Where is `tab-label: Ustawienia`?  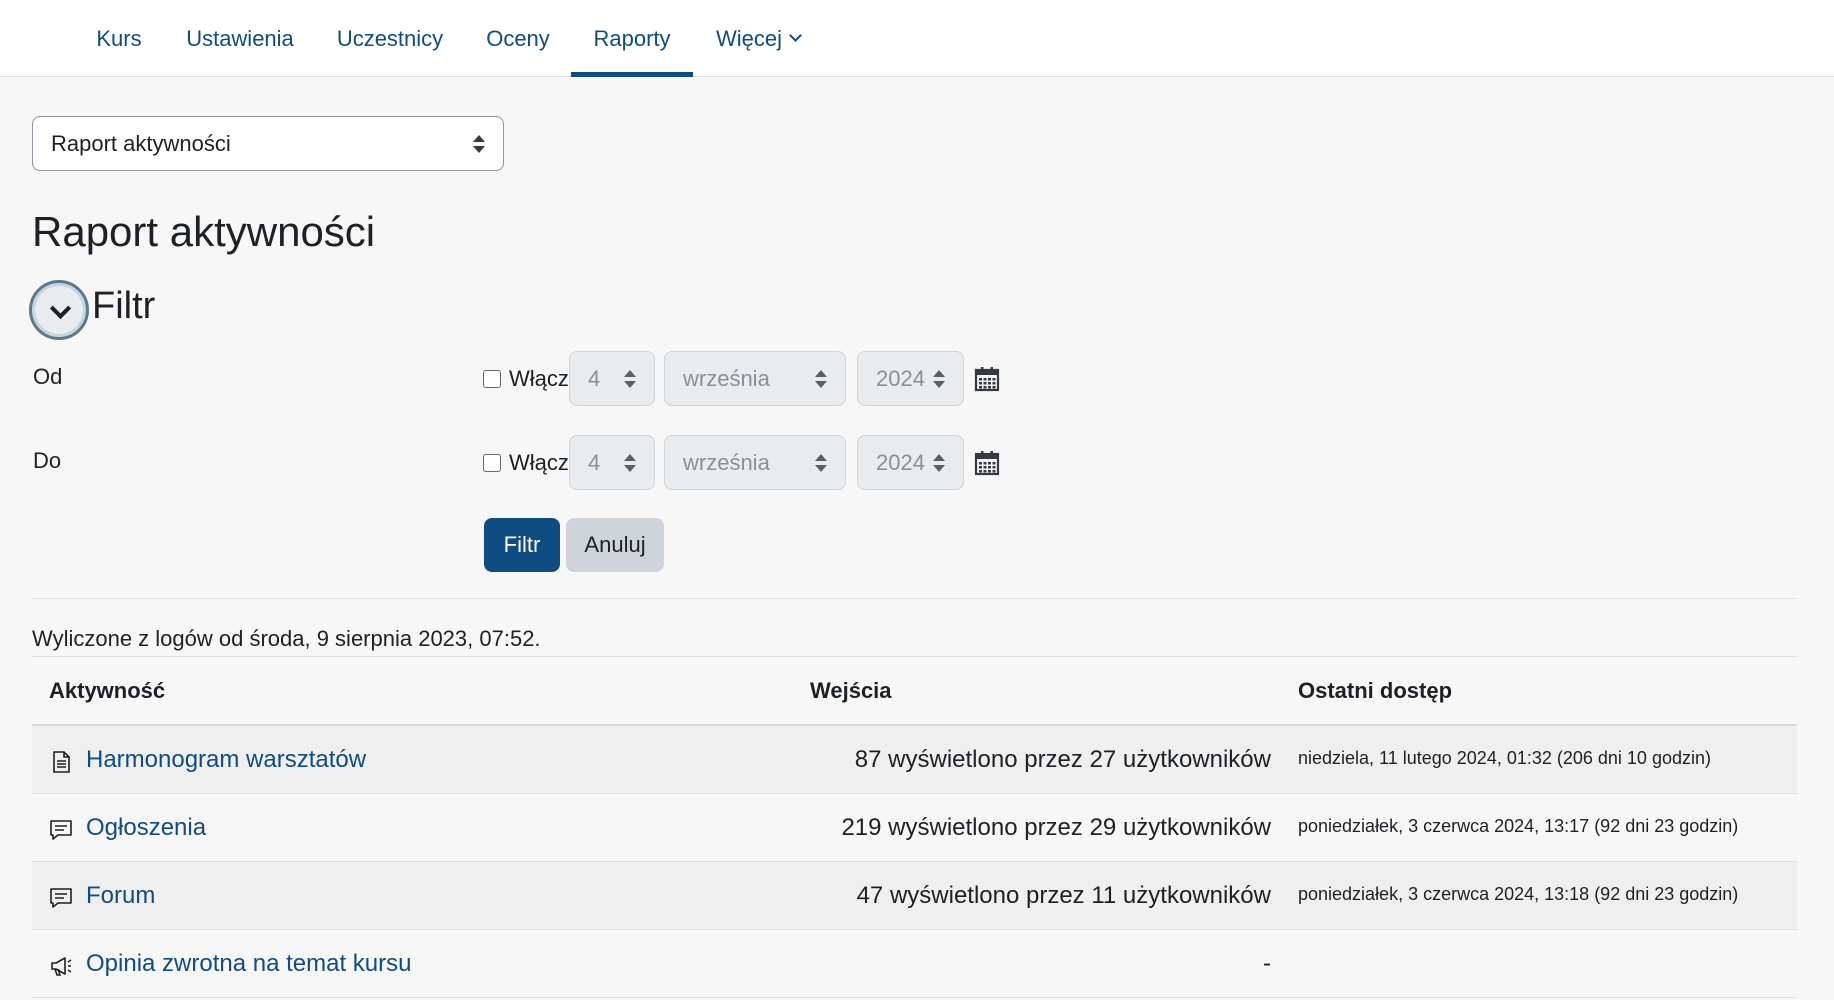
tab-label: Ustawienia is located at coordinates (240, 38).